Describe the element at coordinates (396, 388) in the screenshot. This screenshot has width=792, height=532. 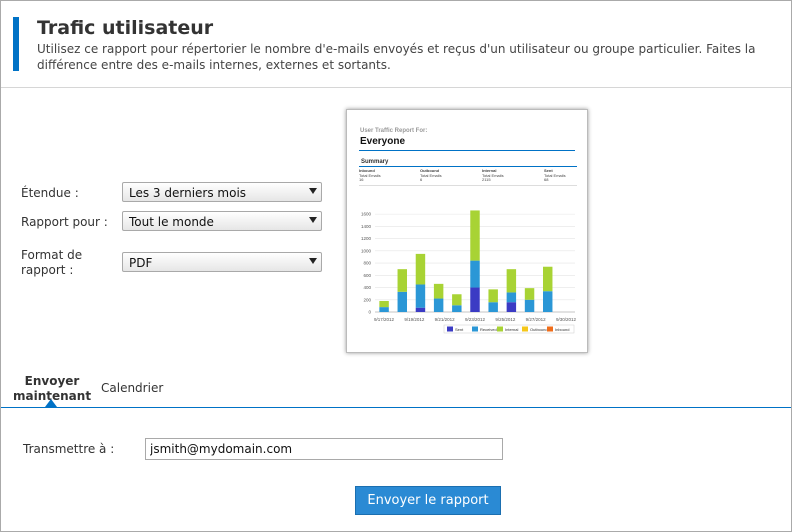
I see `tab-bar: Envoyer maintenant Calendrier` at that location.